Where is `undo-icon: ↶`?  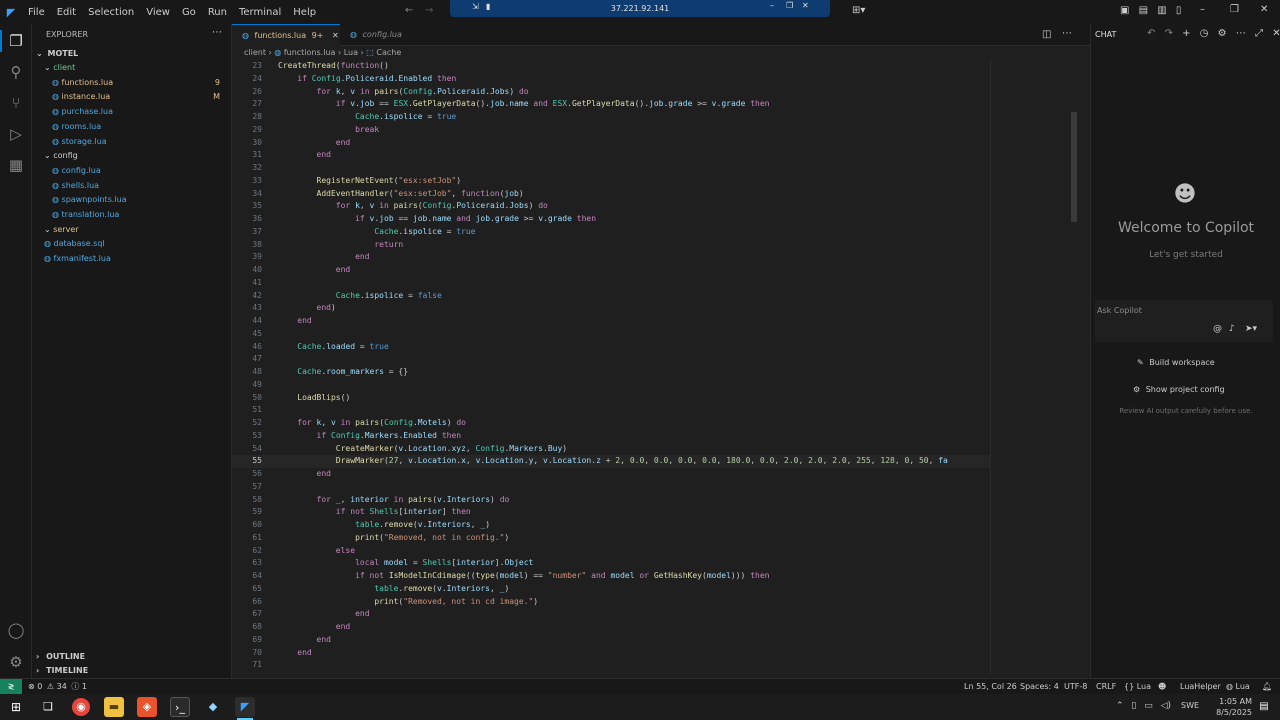 undo-icon: ↶ is located at coordinates (1151, 33).